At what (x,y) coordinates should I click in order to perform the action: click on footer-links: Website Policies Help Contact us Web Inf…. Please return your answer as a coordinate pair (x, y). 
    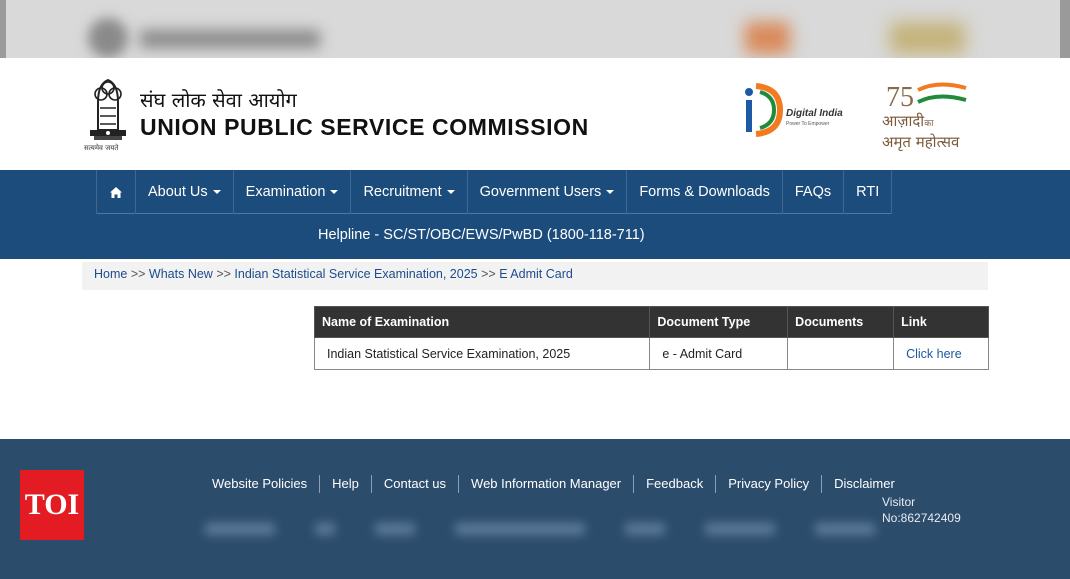
    Looking at the image, I should click on (553, 484).